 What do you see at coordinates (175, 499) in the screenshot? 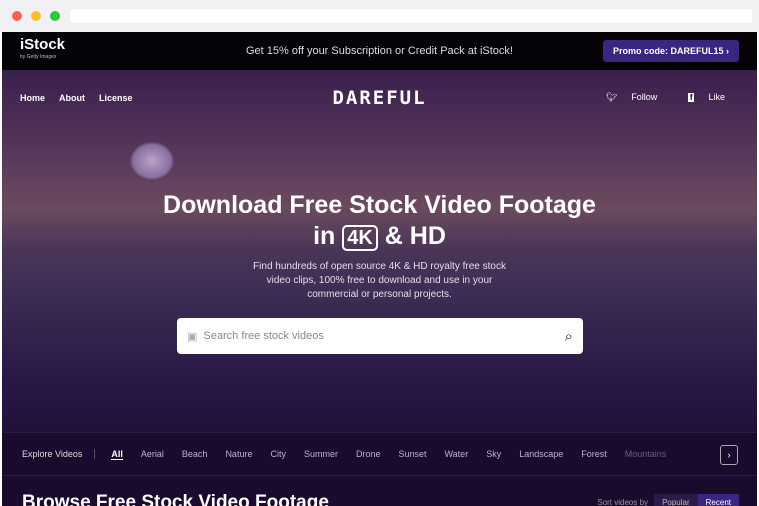
I see `browse-title: Browse Free Stock Video Footage` at bounding box center [175, 499].